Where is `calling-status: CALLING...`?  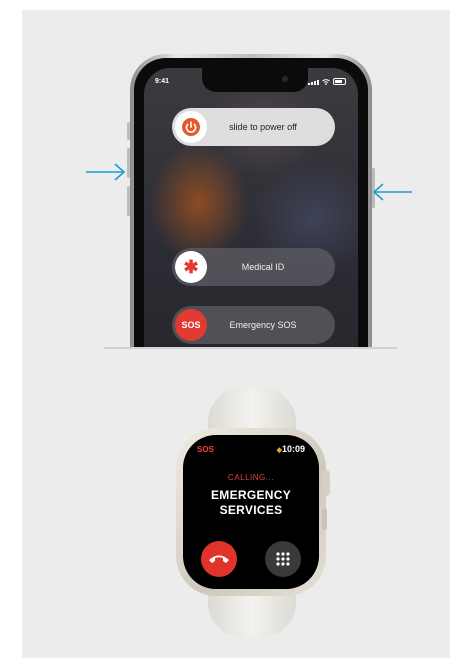
calling-status: CALLING... is located at coordinates (251, 477).